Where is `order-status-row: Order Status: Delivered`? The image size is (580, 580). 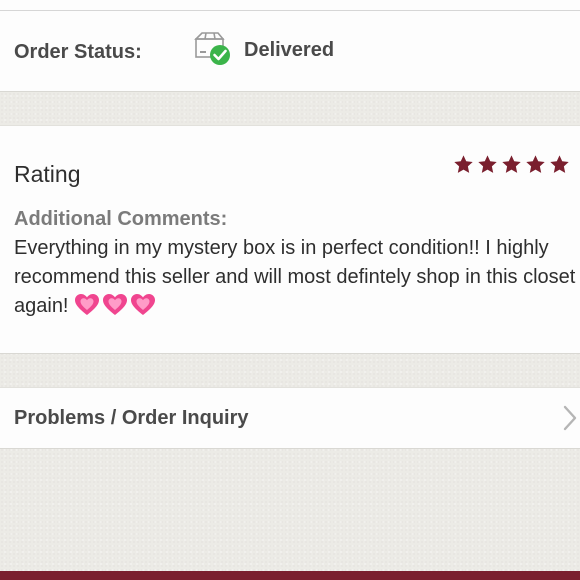
order-status-row: Order Status: Delivered is located at coordinates (290, 51).